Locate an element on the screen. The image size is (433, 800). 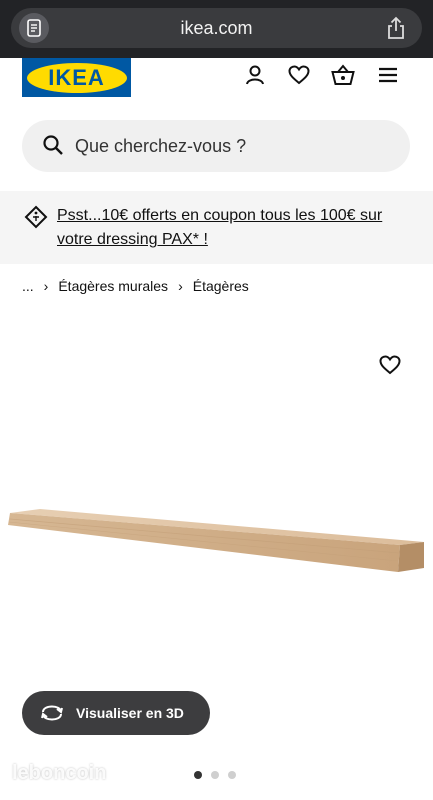
heart-icon is located at coordinates (299, 75).